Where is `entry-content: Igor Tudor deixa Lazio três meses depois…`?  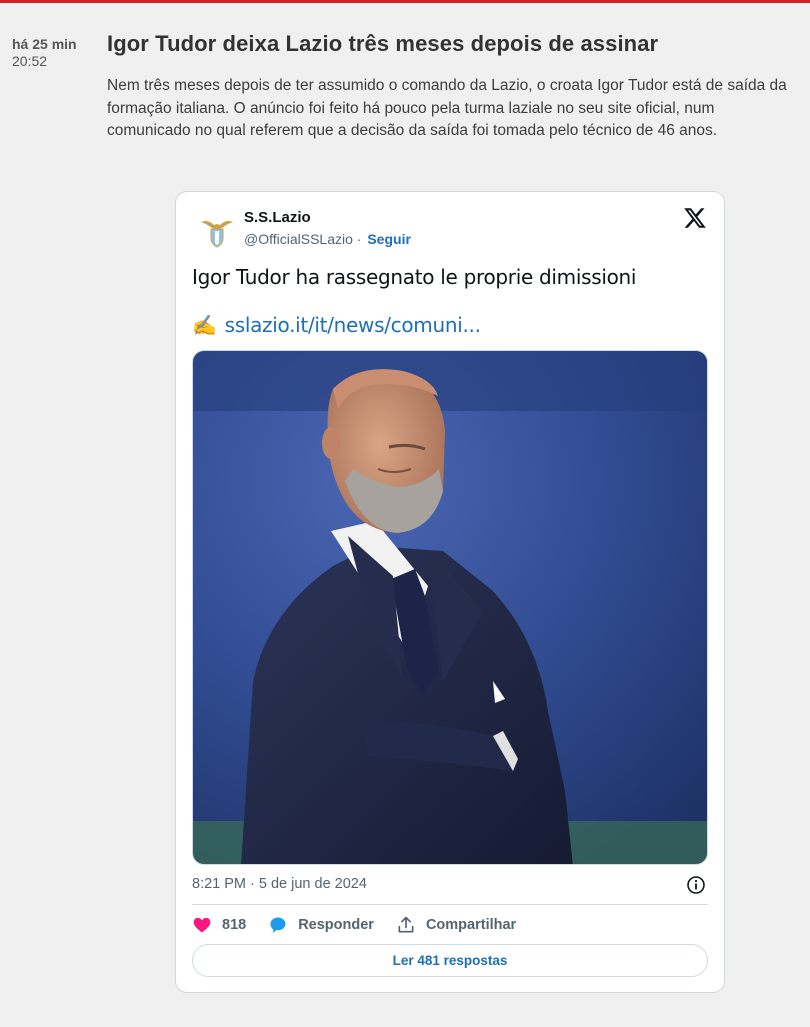 entry-content: Igor Tudor deixa Lazio três meses depois… is located at coordinates (452, 86).